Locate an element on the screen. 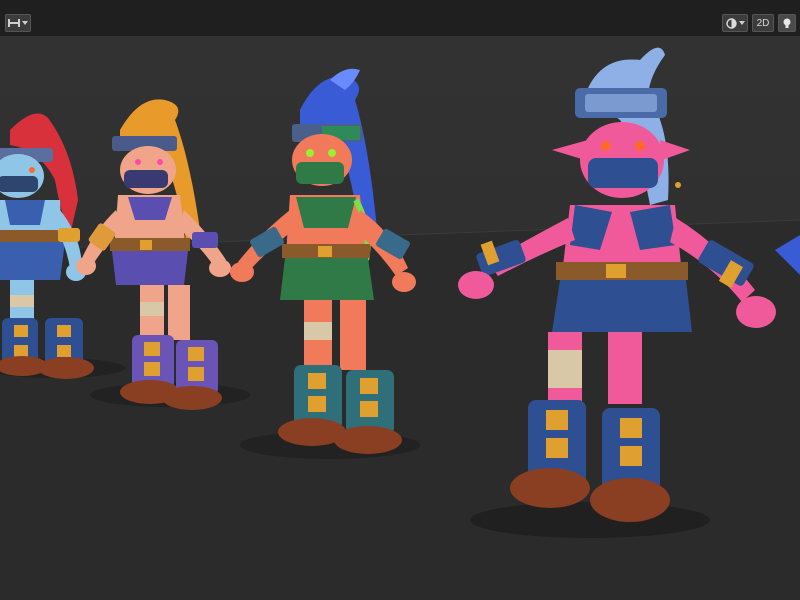 The height and width of the screenshot is (600, 800). light-bulb-icon is located at coordinates (787, 23).